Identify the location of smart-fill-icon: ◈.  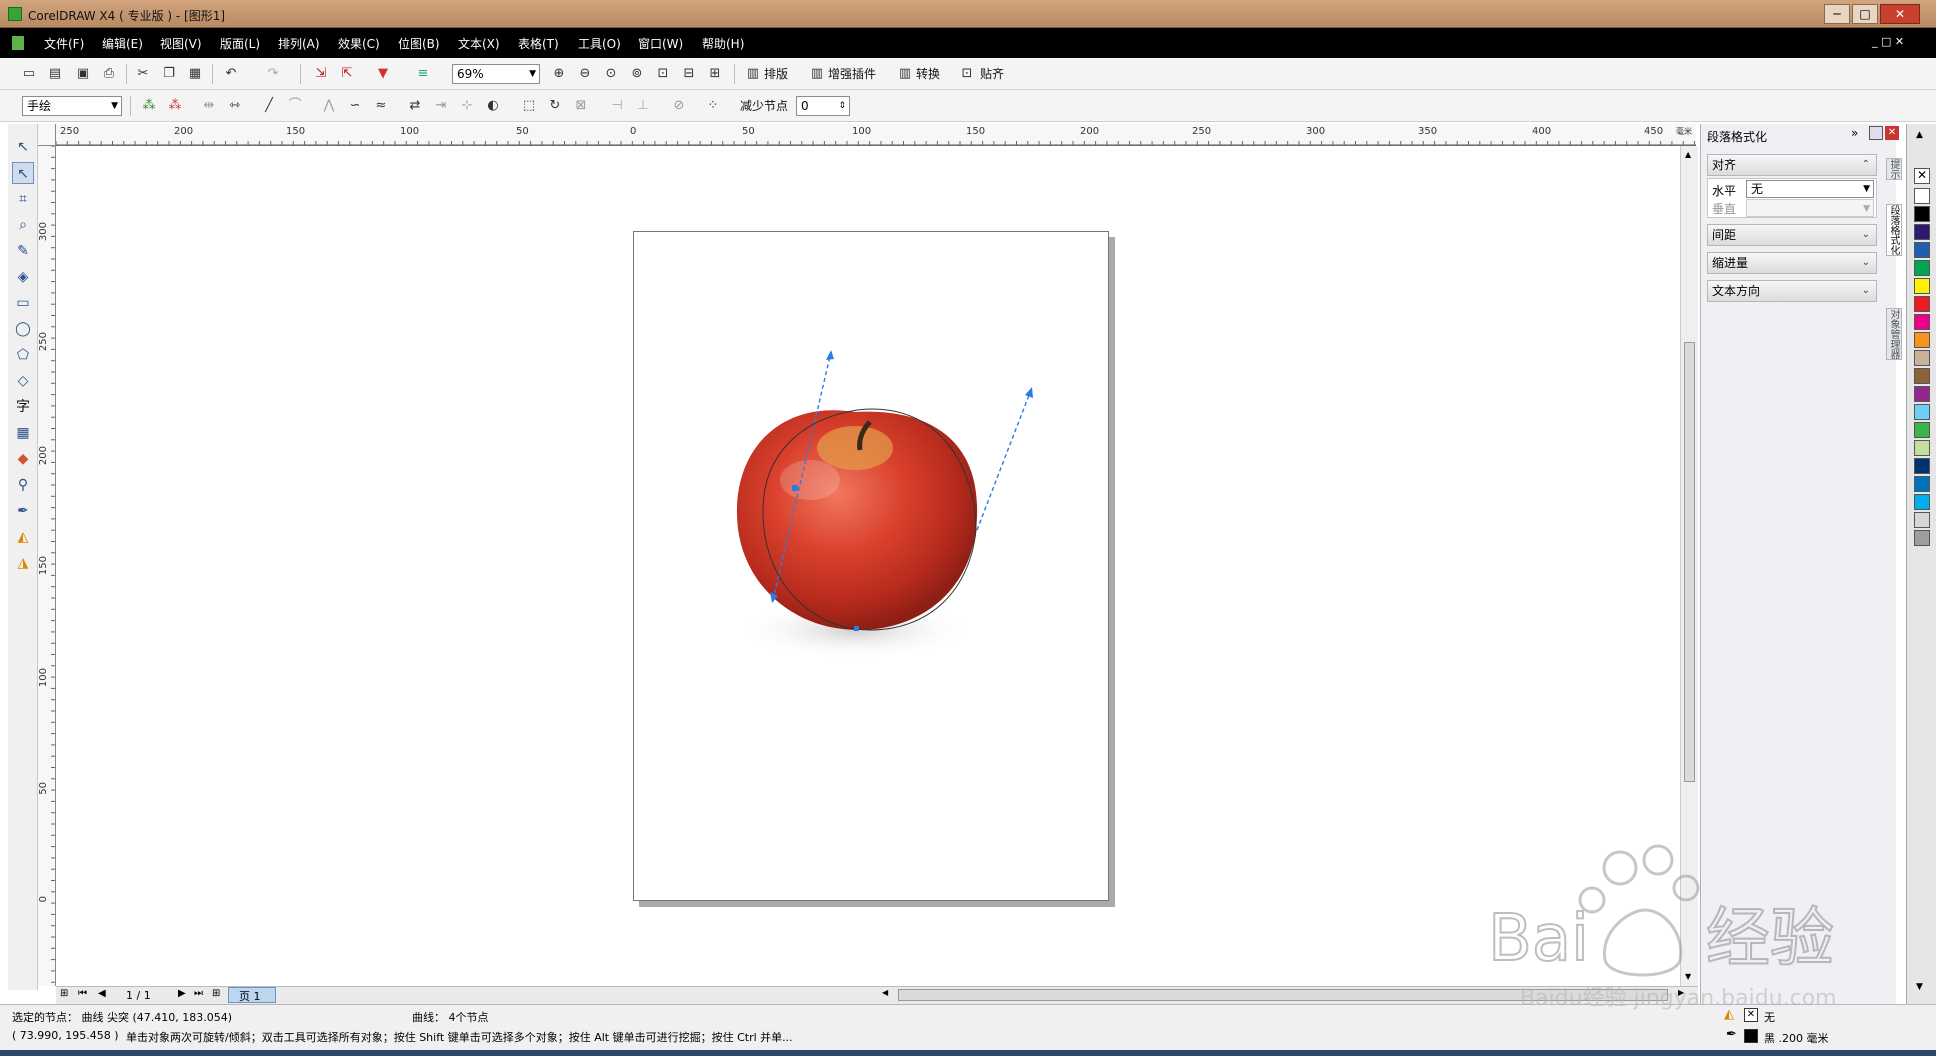
(23, 277).